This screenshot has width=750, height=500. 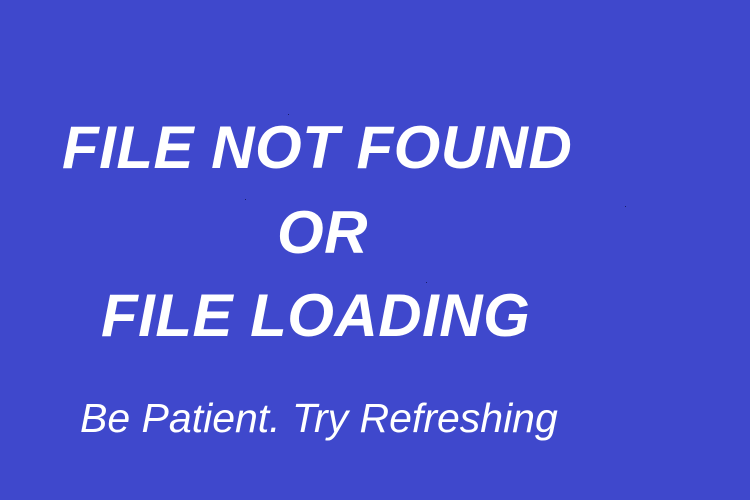 I want to click on error-title-separator: OR, so click(x=322, y=232).